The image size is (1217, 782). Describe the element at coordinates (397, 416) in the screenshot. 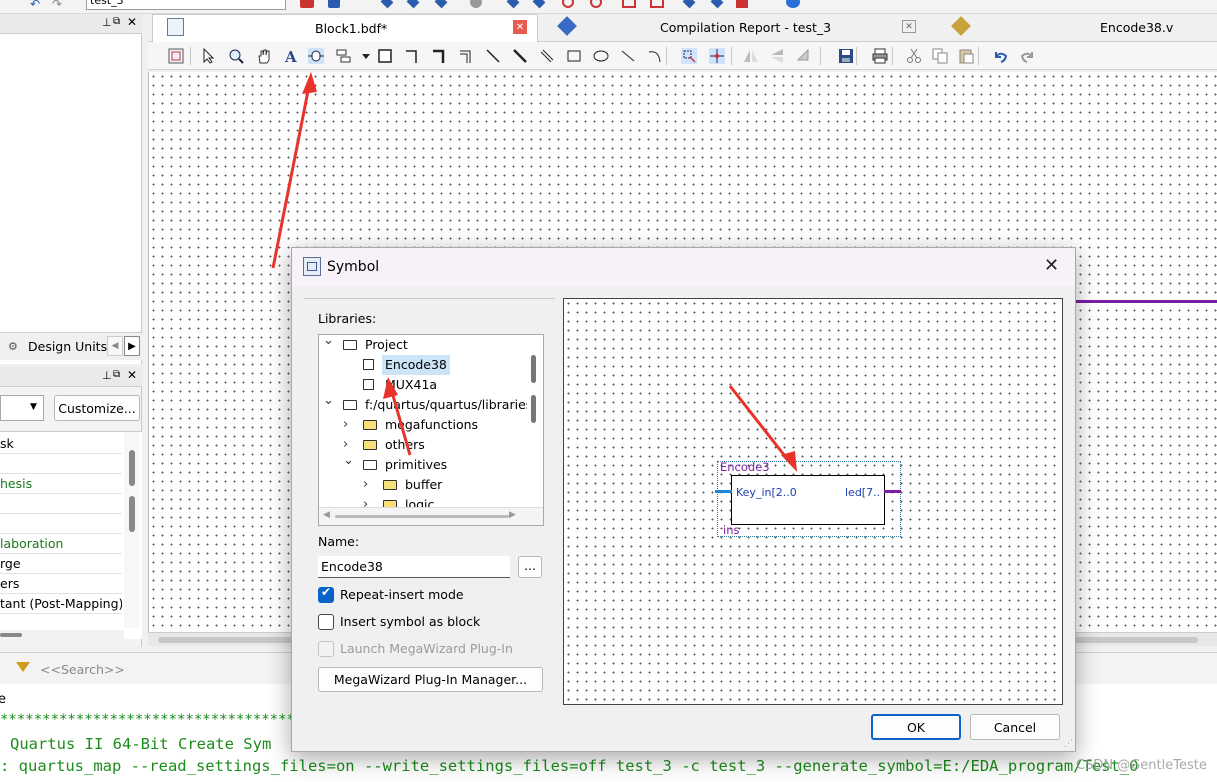

I see `annotation-arrow-tree` at that location.